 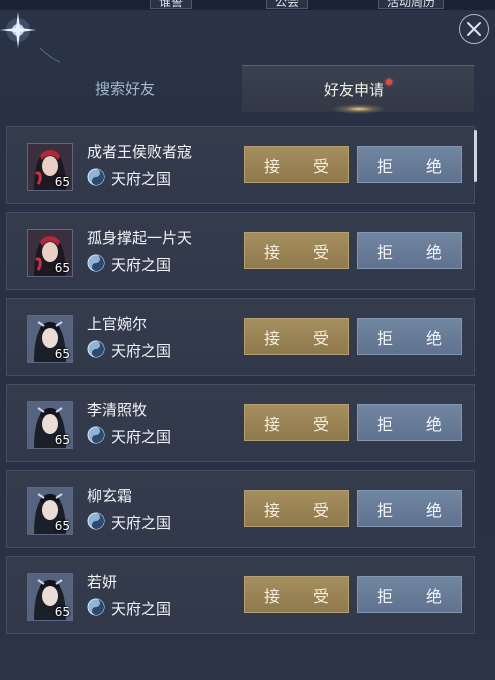 I want to click on tab-search-friends: 搜索好友, so click(x=125, y=88).